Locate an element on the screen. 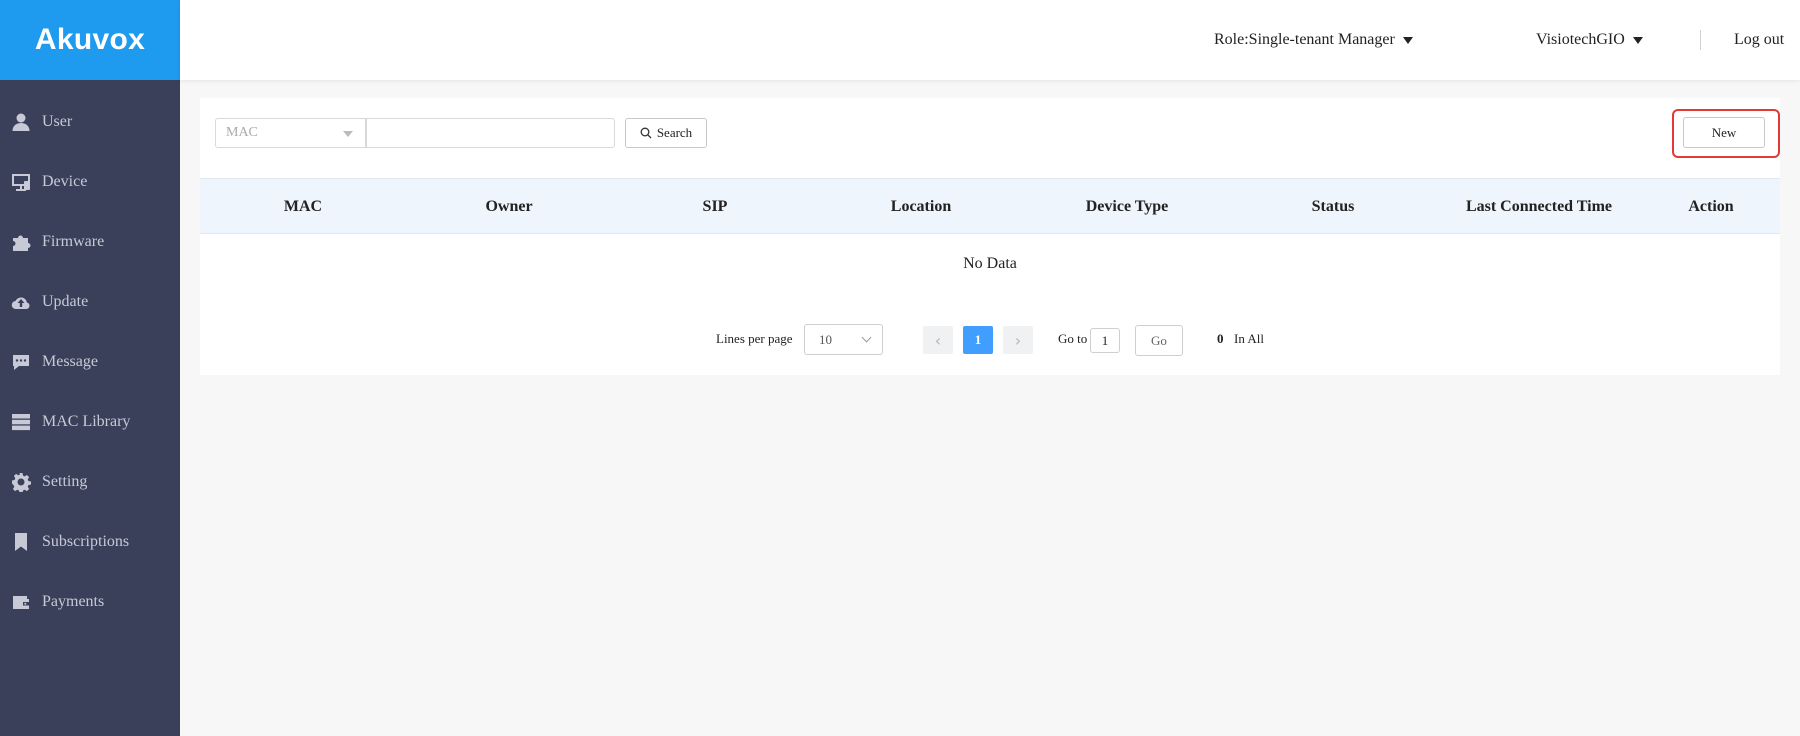 This screenshot has width=1800, height=736. gear-icon is located at coordinates (21, 482).